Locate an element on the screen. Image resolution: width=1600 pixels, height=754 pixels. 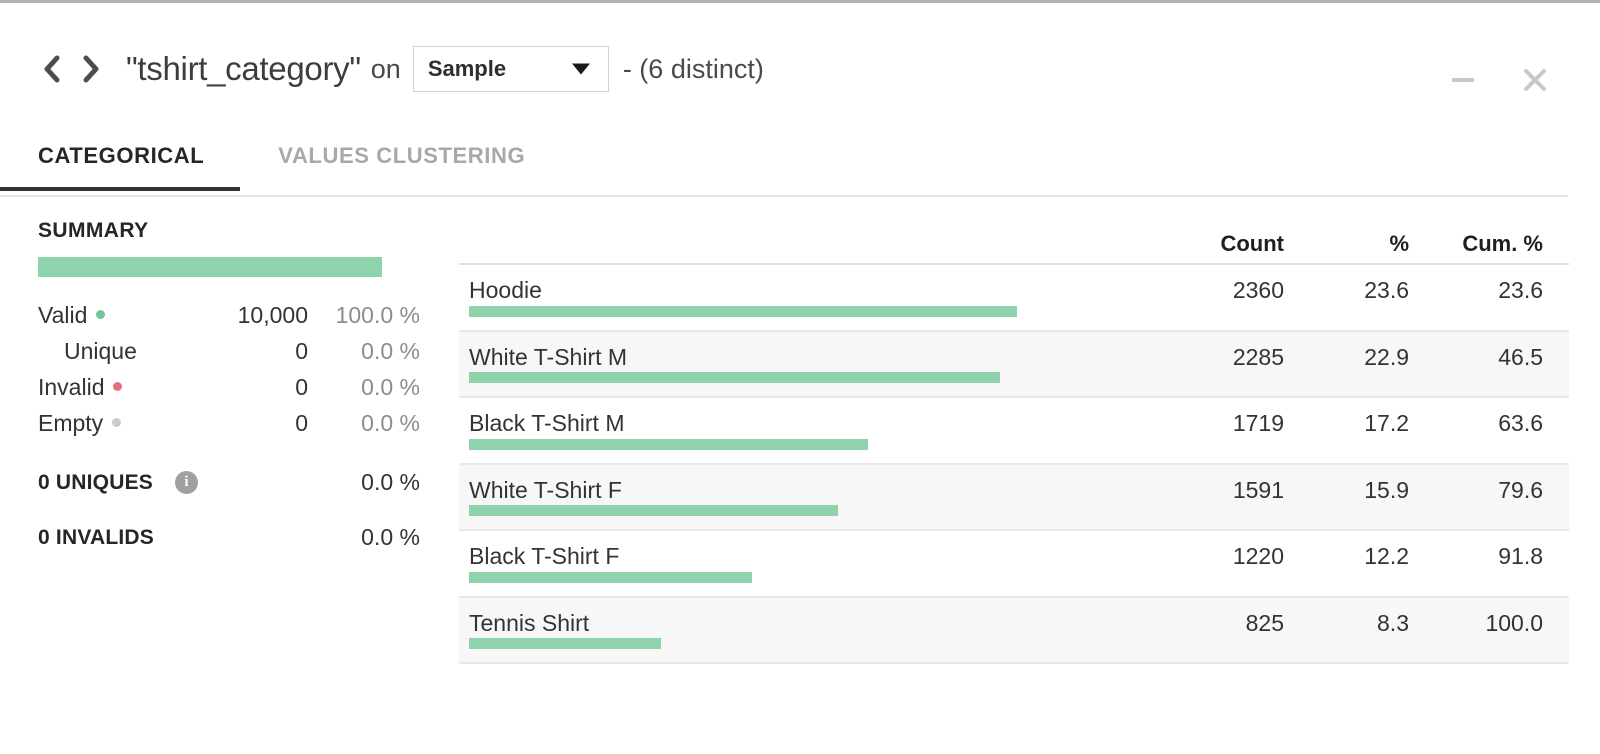
window-controls is located at coordinates (1499, 80).